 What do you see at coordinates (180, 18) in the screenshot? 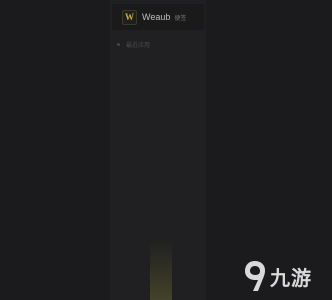
I see `app-tag: 便签` at bounding box center [180, 18].